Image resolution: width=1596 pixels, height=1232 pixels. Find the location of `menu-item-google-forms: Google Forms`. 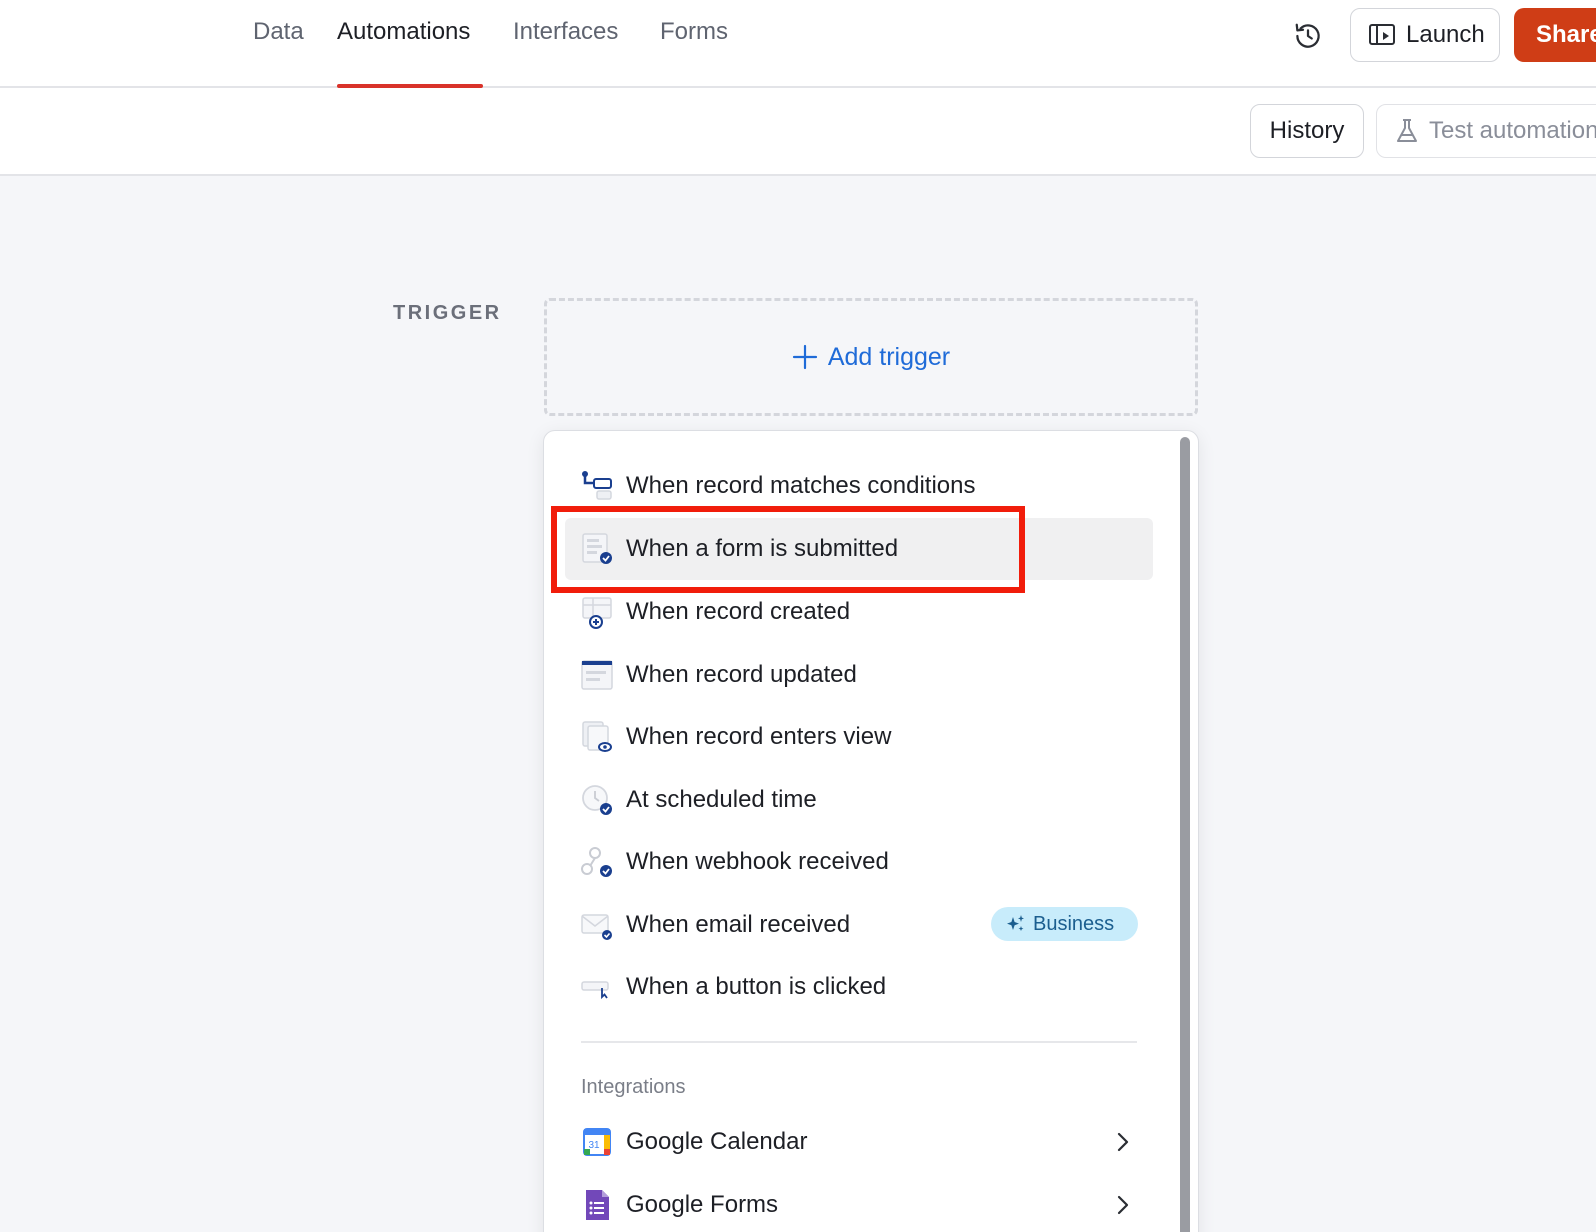

menu-item-google-forms: Google Forms is located at coordinates (859, 1203).